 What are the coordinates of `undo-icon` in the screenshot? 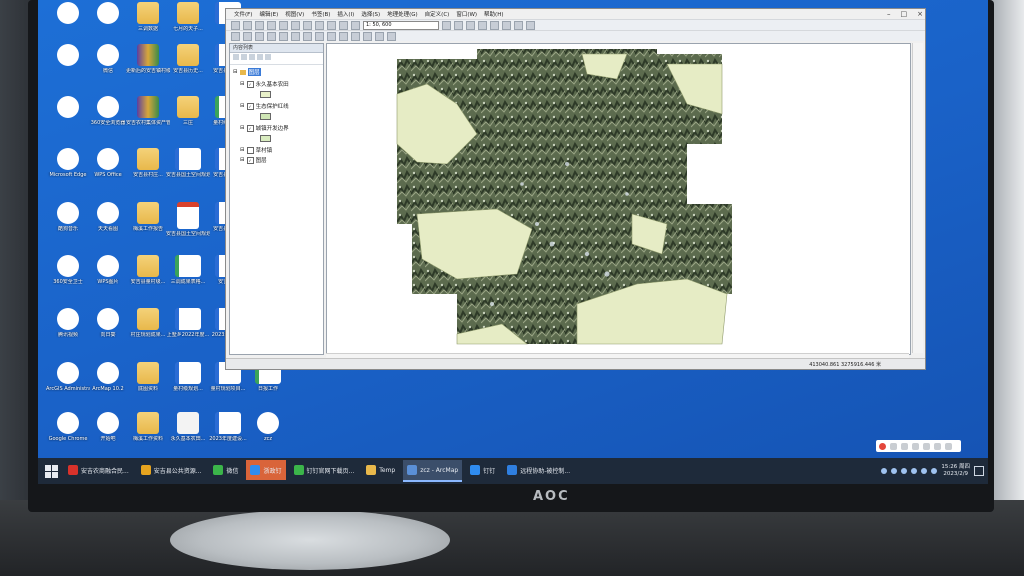 It's located at (331, 25).